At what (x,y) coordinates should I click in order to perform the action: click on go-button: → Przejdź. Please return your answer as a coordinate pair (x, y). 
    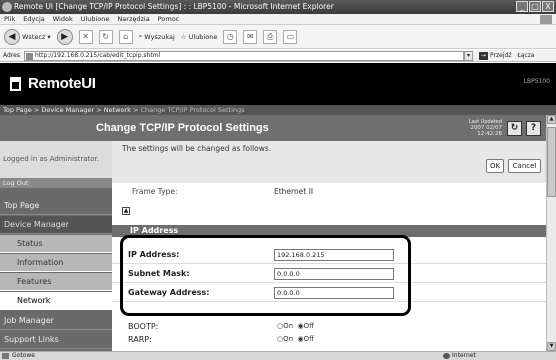
    Looking at the image, I should click on (495, 55).